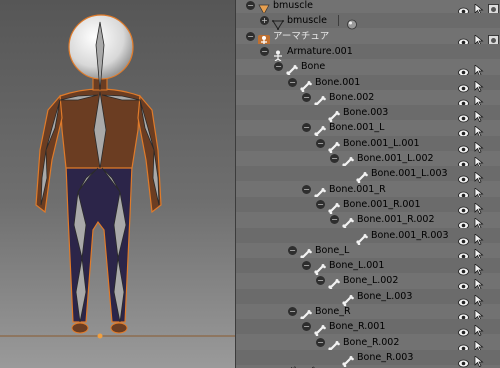 This screenshot has width=500, height=368. I want to click on outliner-row: Bone_R.003, so click(368, 358).